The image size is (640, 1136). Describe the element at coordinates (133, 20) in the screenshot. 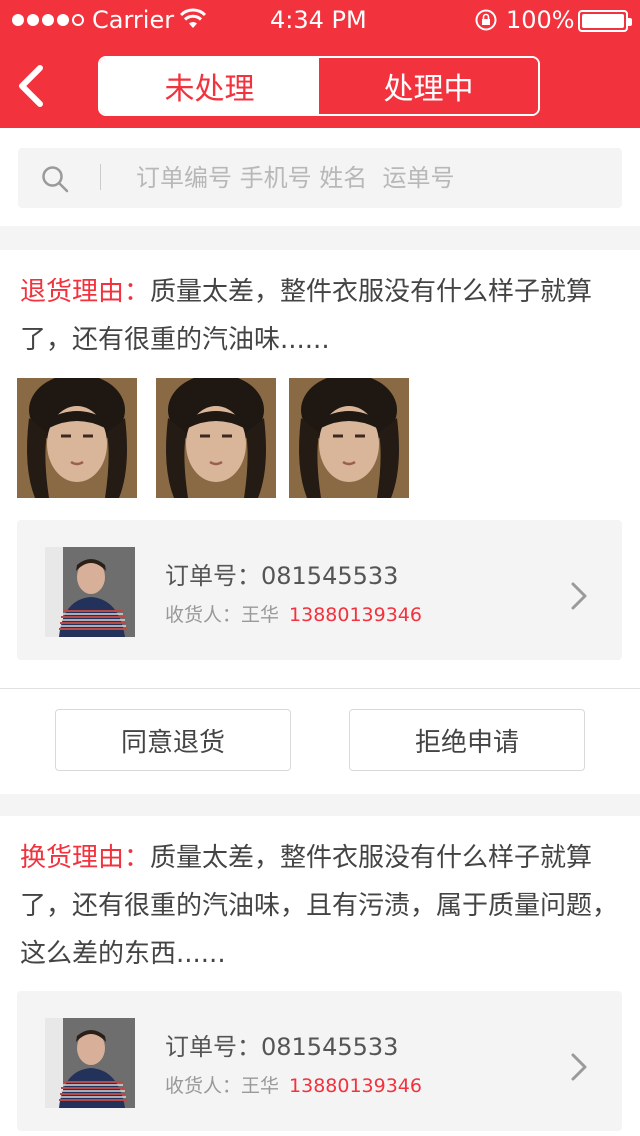

I see `carrier-label: Carrier` at that location.